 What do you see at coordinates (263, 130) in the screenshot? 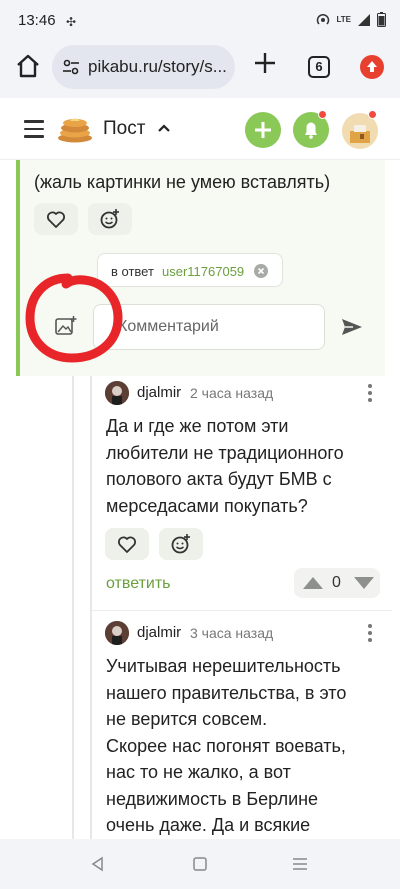
I see `add-post-button` at bounding box center [263, 130].